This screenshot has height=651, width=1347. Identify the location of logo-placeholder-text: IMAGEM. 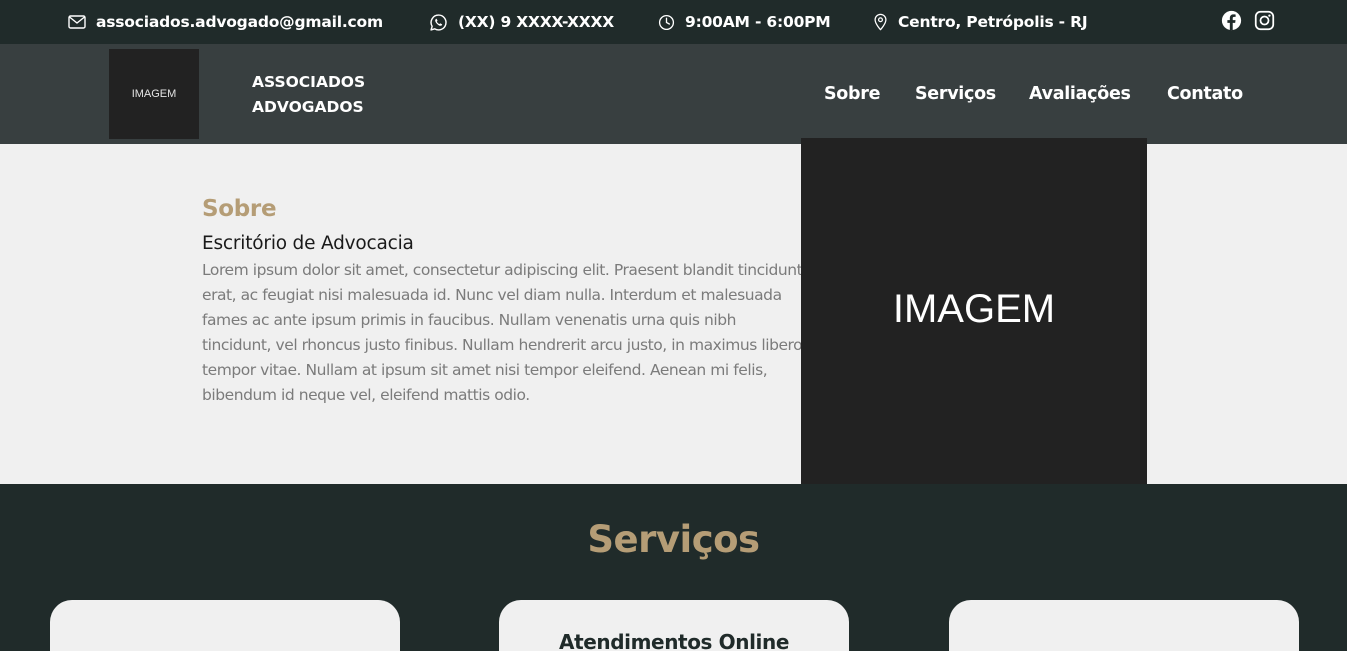
(154, 94).